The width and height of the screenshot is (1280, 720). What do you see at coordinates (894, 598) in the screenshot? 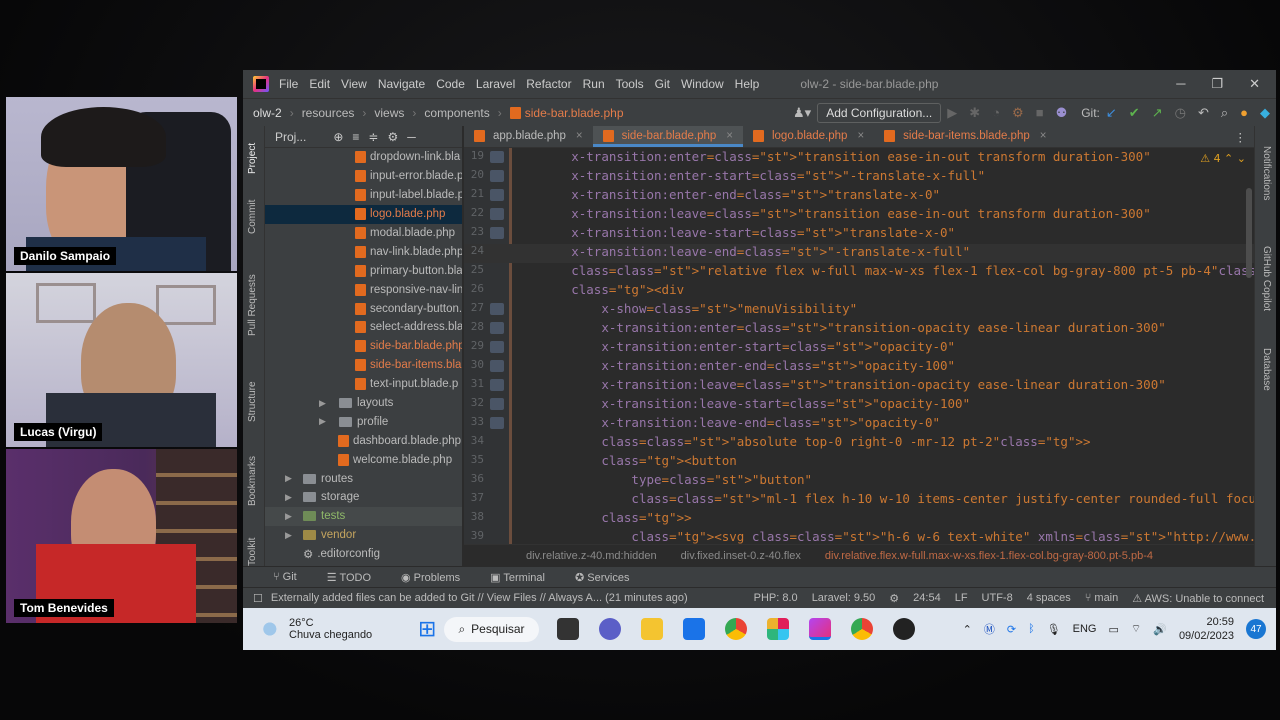
I see `db-icon: ⚙` at bounding box center [894, 598].